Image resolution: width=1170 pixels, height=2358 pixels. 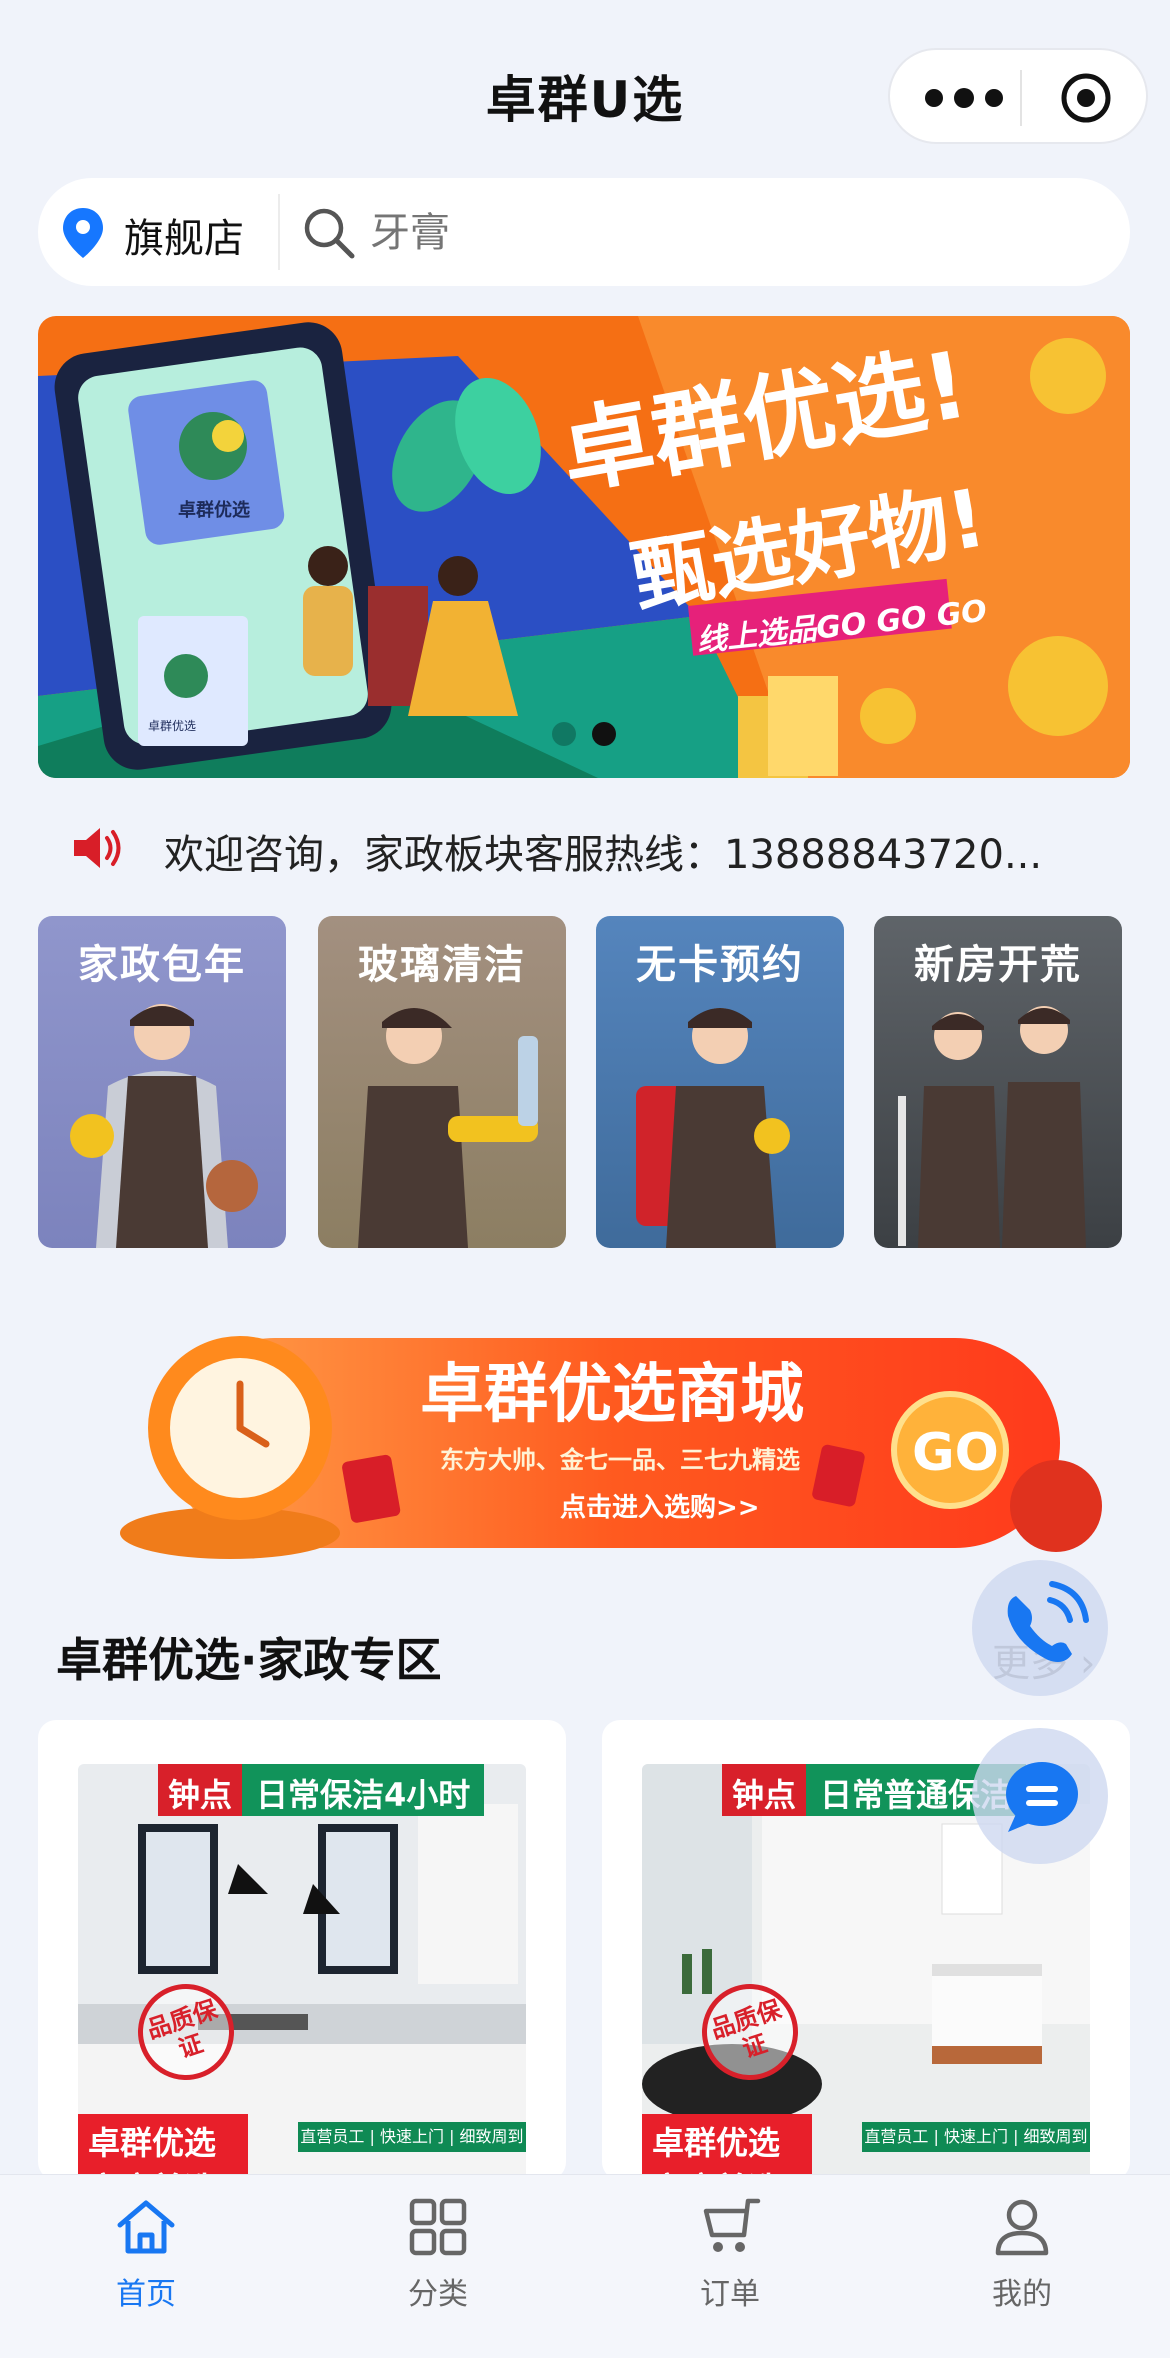 I want to click on banner-pagination, so click(x=584, y=736).